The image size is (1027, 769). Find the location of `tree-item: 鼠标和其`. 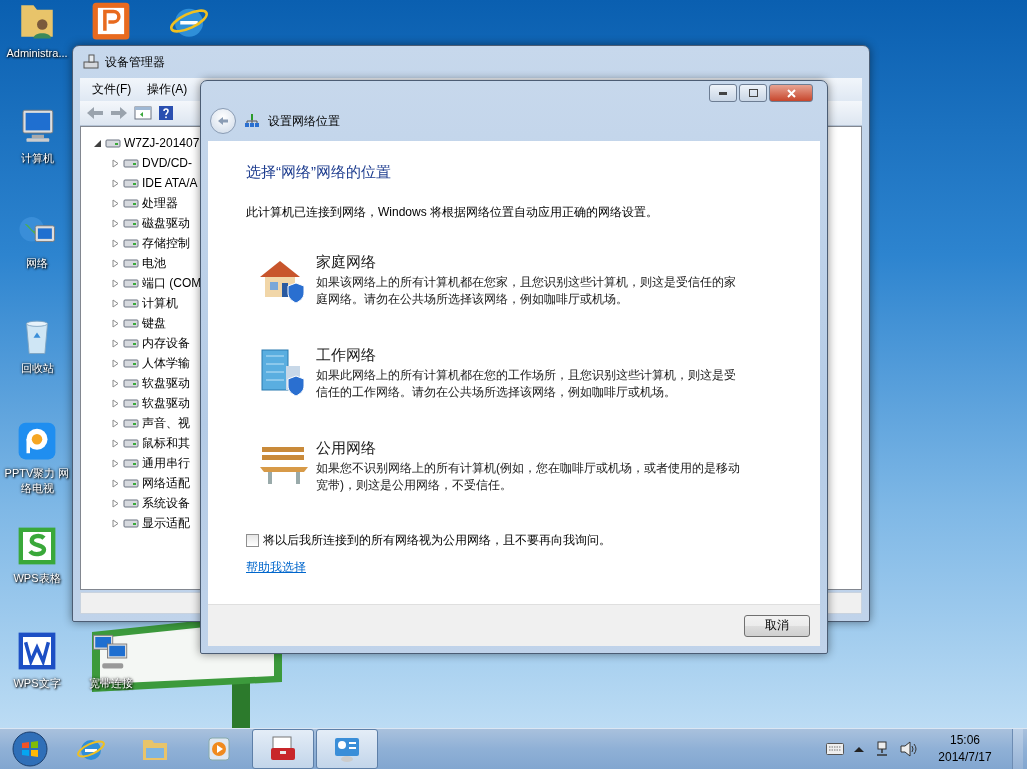

tree-item: 鼠标和其 is located at coordinates (166, 443).